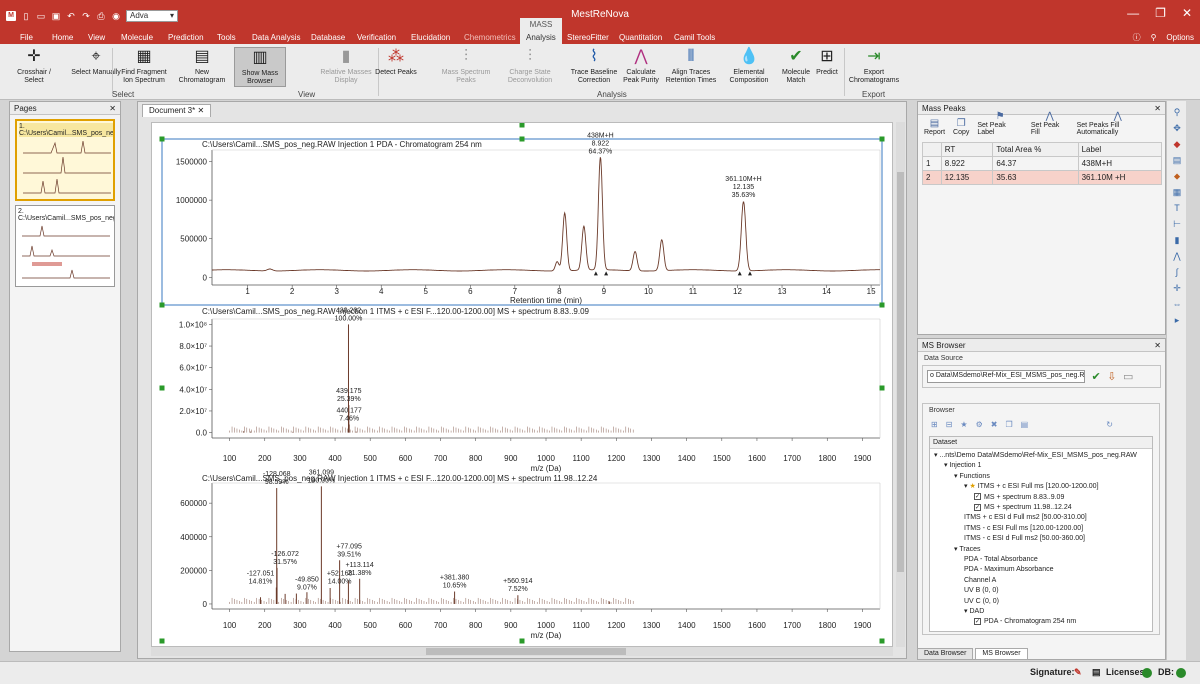 Image resolution: width=1200 pixels, height=684 pixels. What do you see at coordinates (1025, 621) in the screenshot?
I see `tree-node: ✓ PDA - Chromatogram 254 nm` at bounding box center [1025, 621].